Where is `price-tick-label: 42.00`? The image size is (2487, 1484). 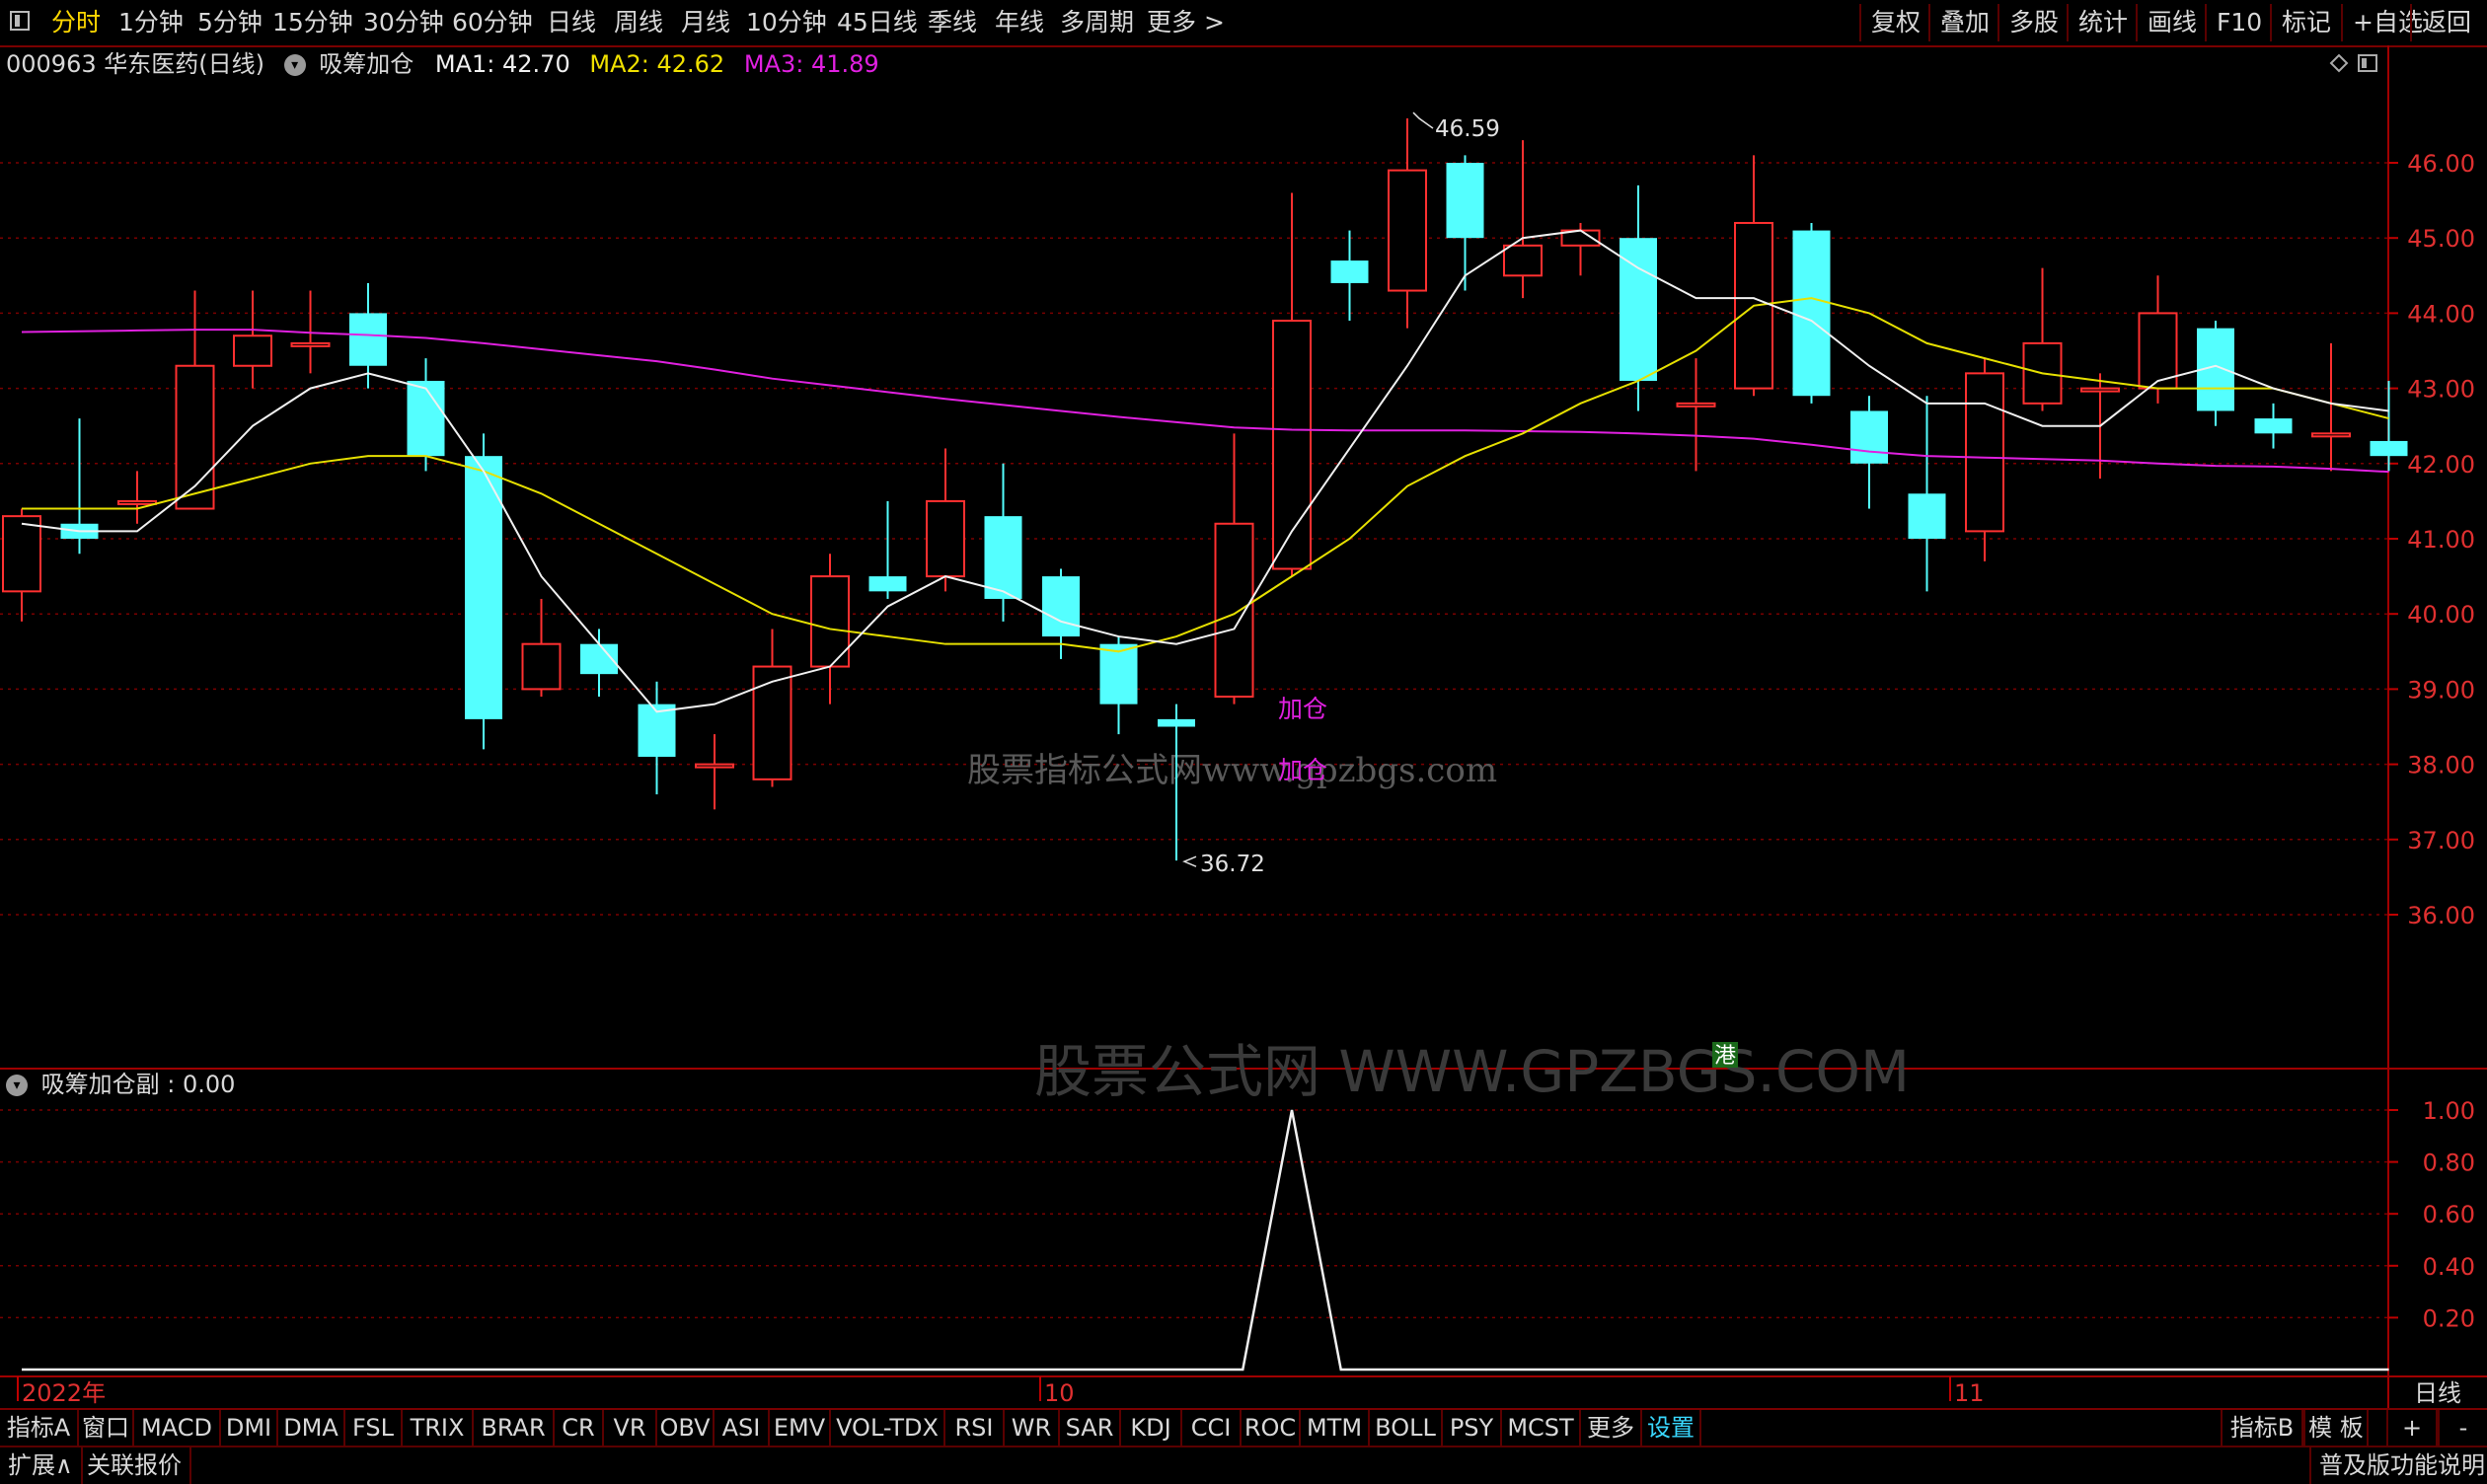 price-tick-label: 42.00 is located at coordinates (2441, 465).